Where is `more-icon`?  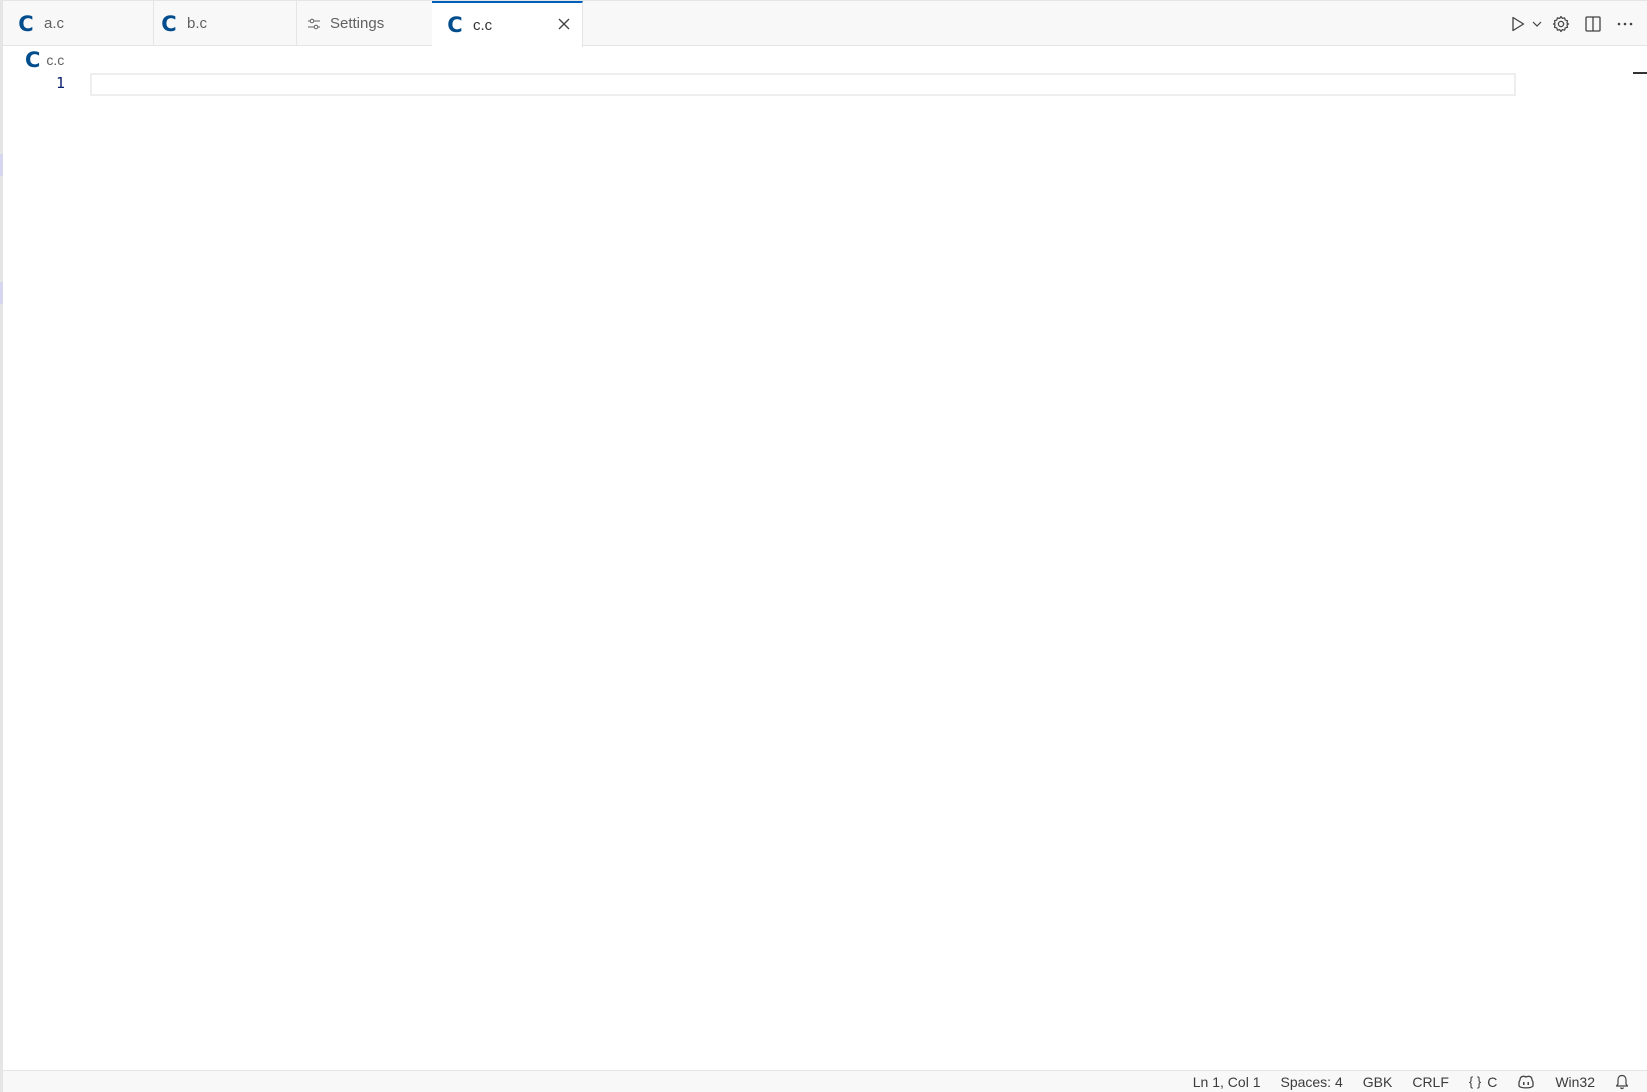
more-icon is located at coordinates (1625, 24).